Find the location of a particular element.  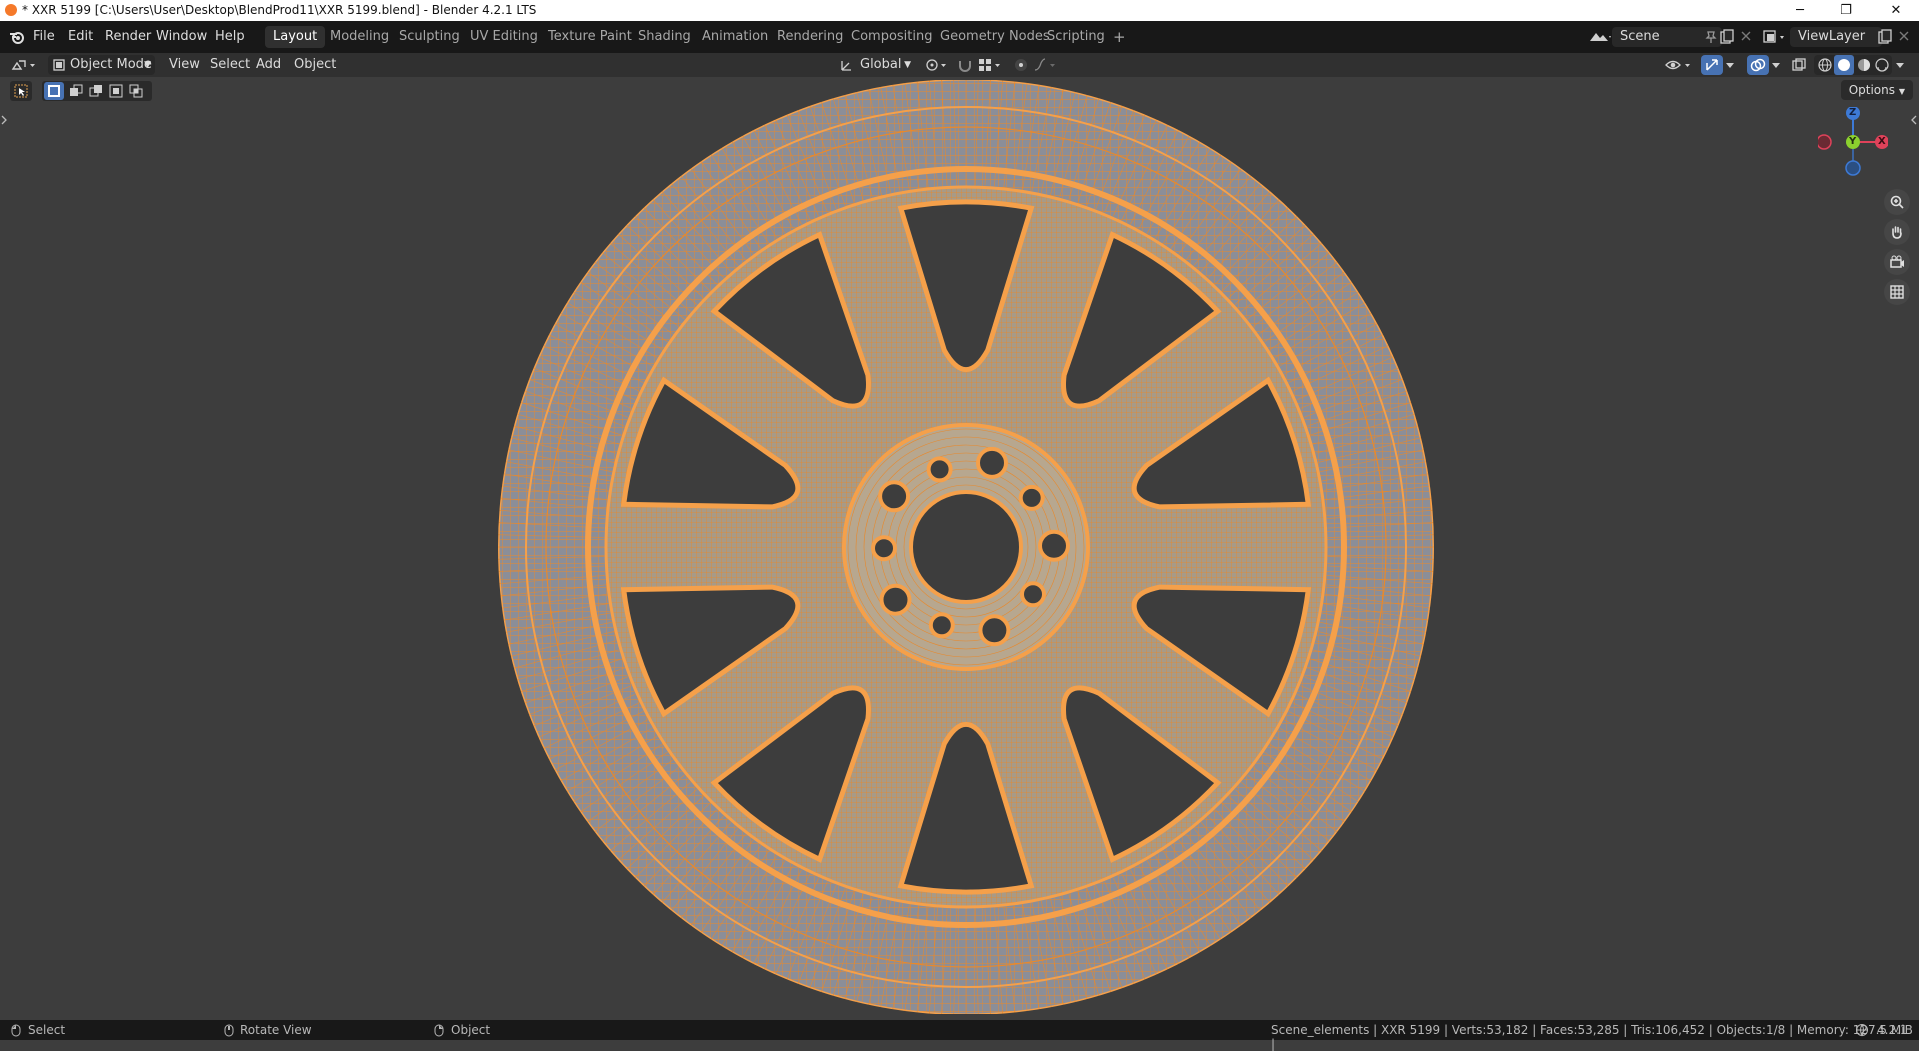

selection-mode-group is located at coordinates (97, 91).